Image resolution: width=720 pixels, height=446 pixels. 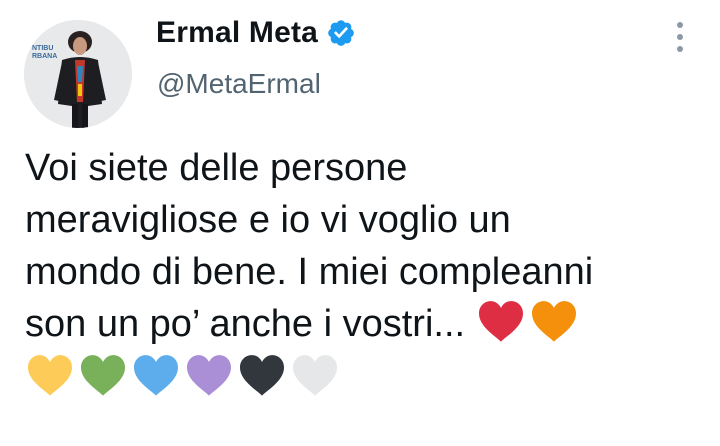 I want to click on black-heart-icon, so click(x=262, y=375).